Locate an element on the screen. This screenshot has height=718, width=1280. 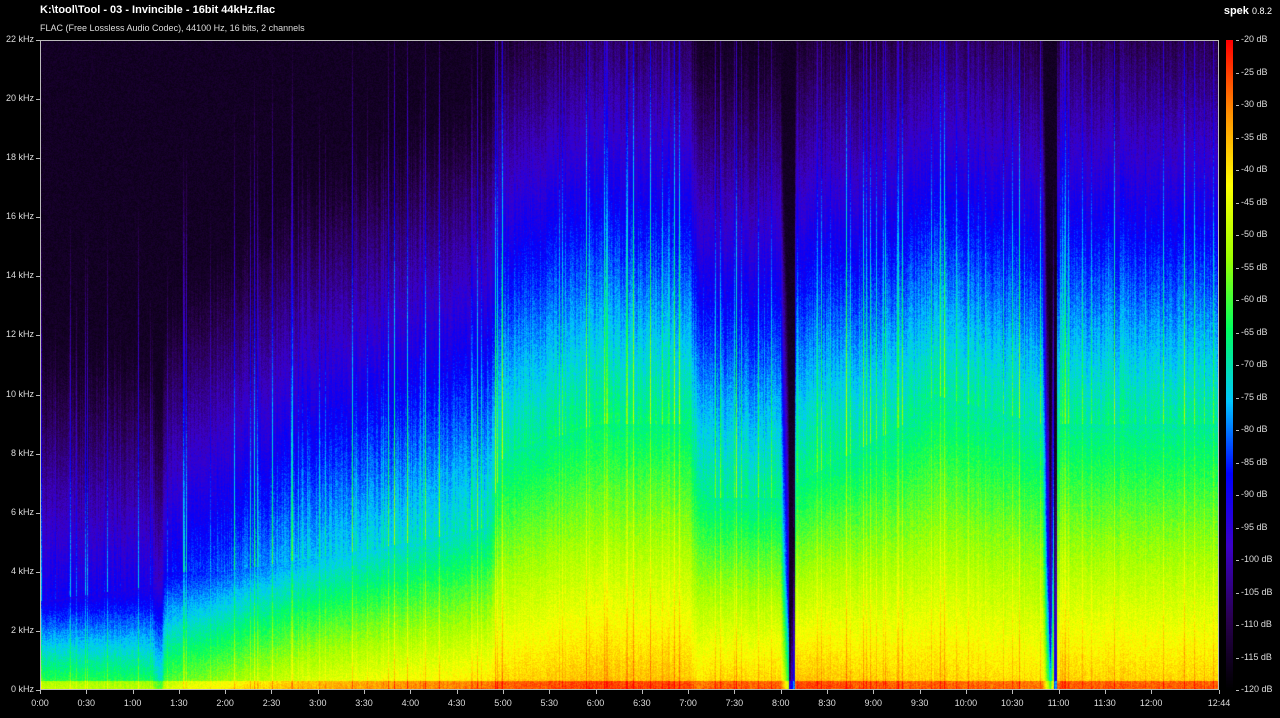
x-tick-label: 11:30 is located at coordinates (1104, 703).